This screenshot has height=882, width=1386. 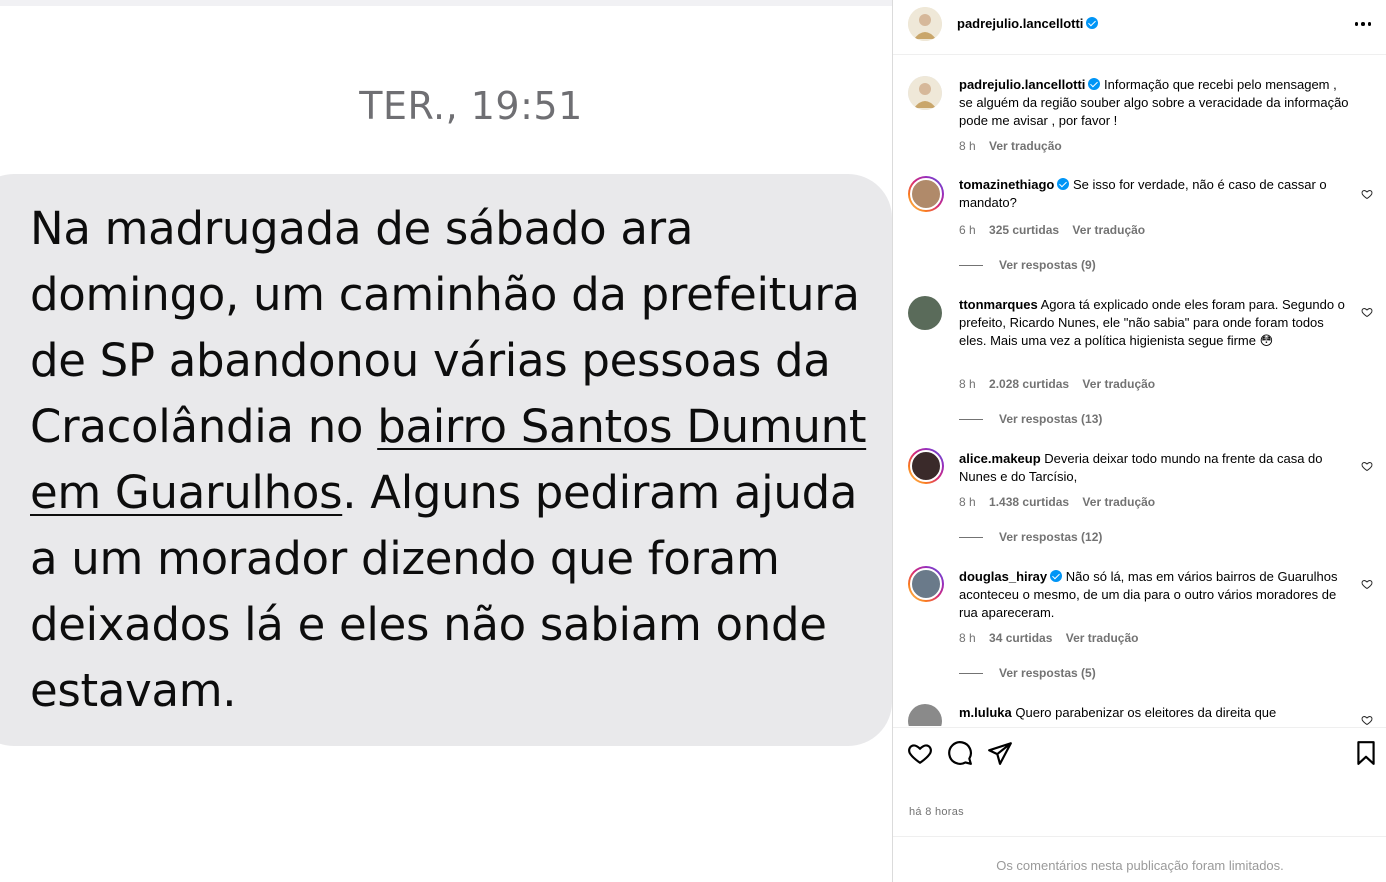 What do you see at coordinates (1024, 230) in the screenshot?
I see `comment-likes: 325 curtidas` at bounding box center [1024, 230].